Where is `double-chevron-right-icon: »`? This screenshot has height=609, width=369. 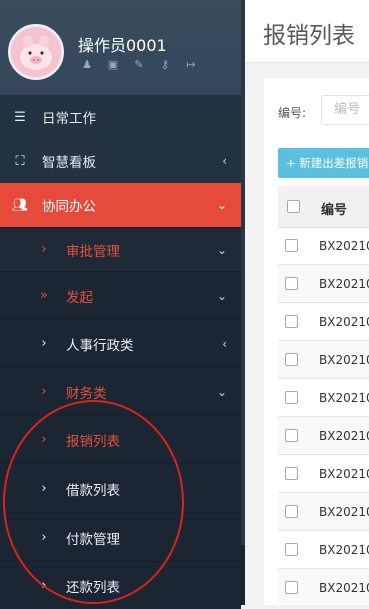
double-chevron-right-icon: » is located at coordinates (44, 295).